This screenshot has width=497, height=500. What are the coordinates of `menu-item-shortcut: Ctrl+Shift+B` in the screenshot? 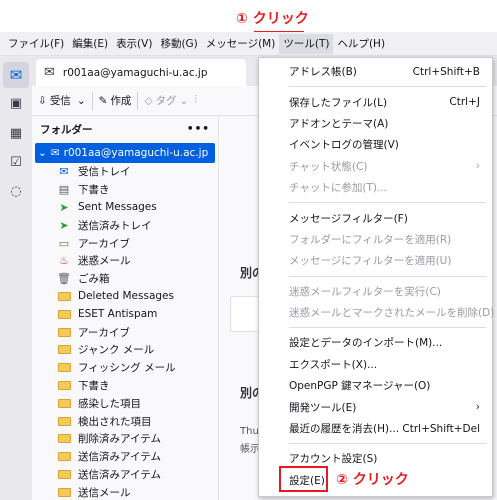 It's located at (446, 71).